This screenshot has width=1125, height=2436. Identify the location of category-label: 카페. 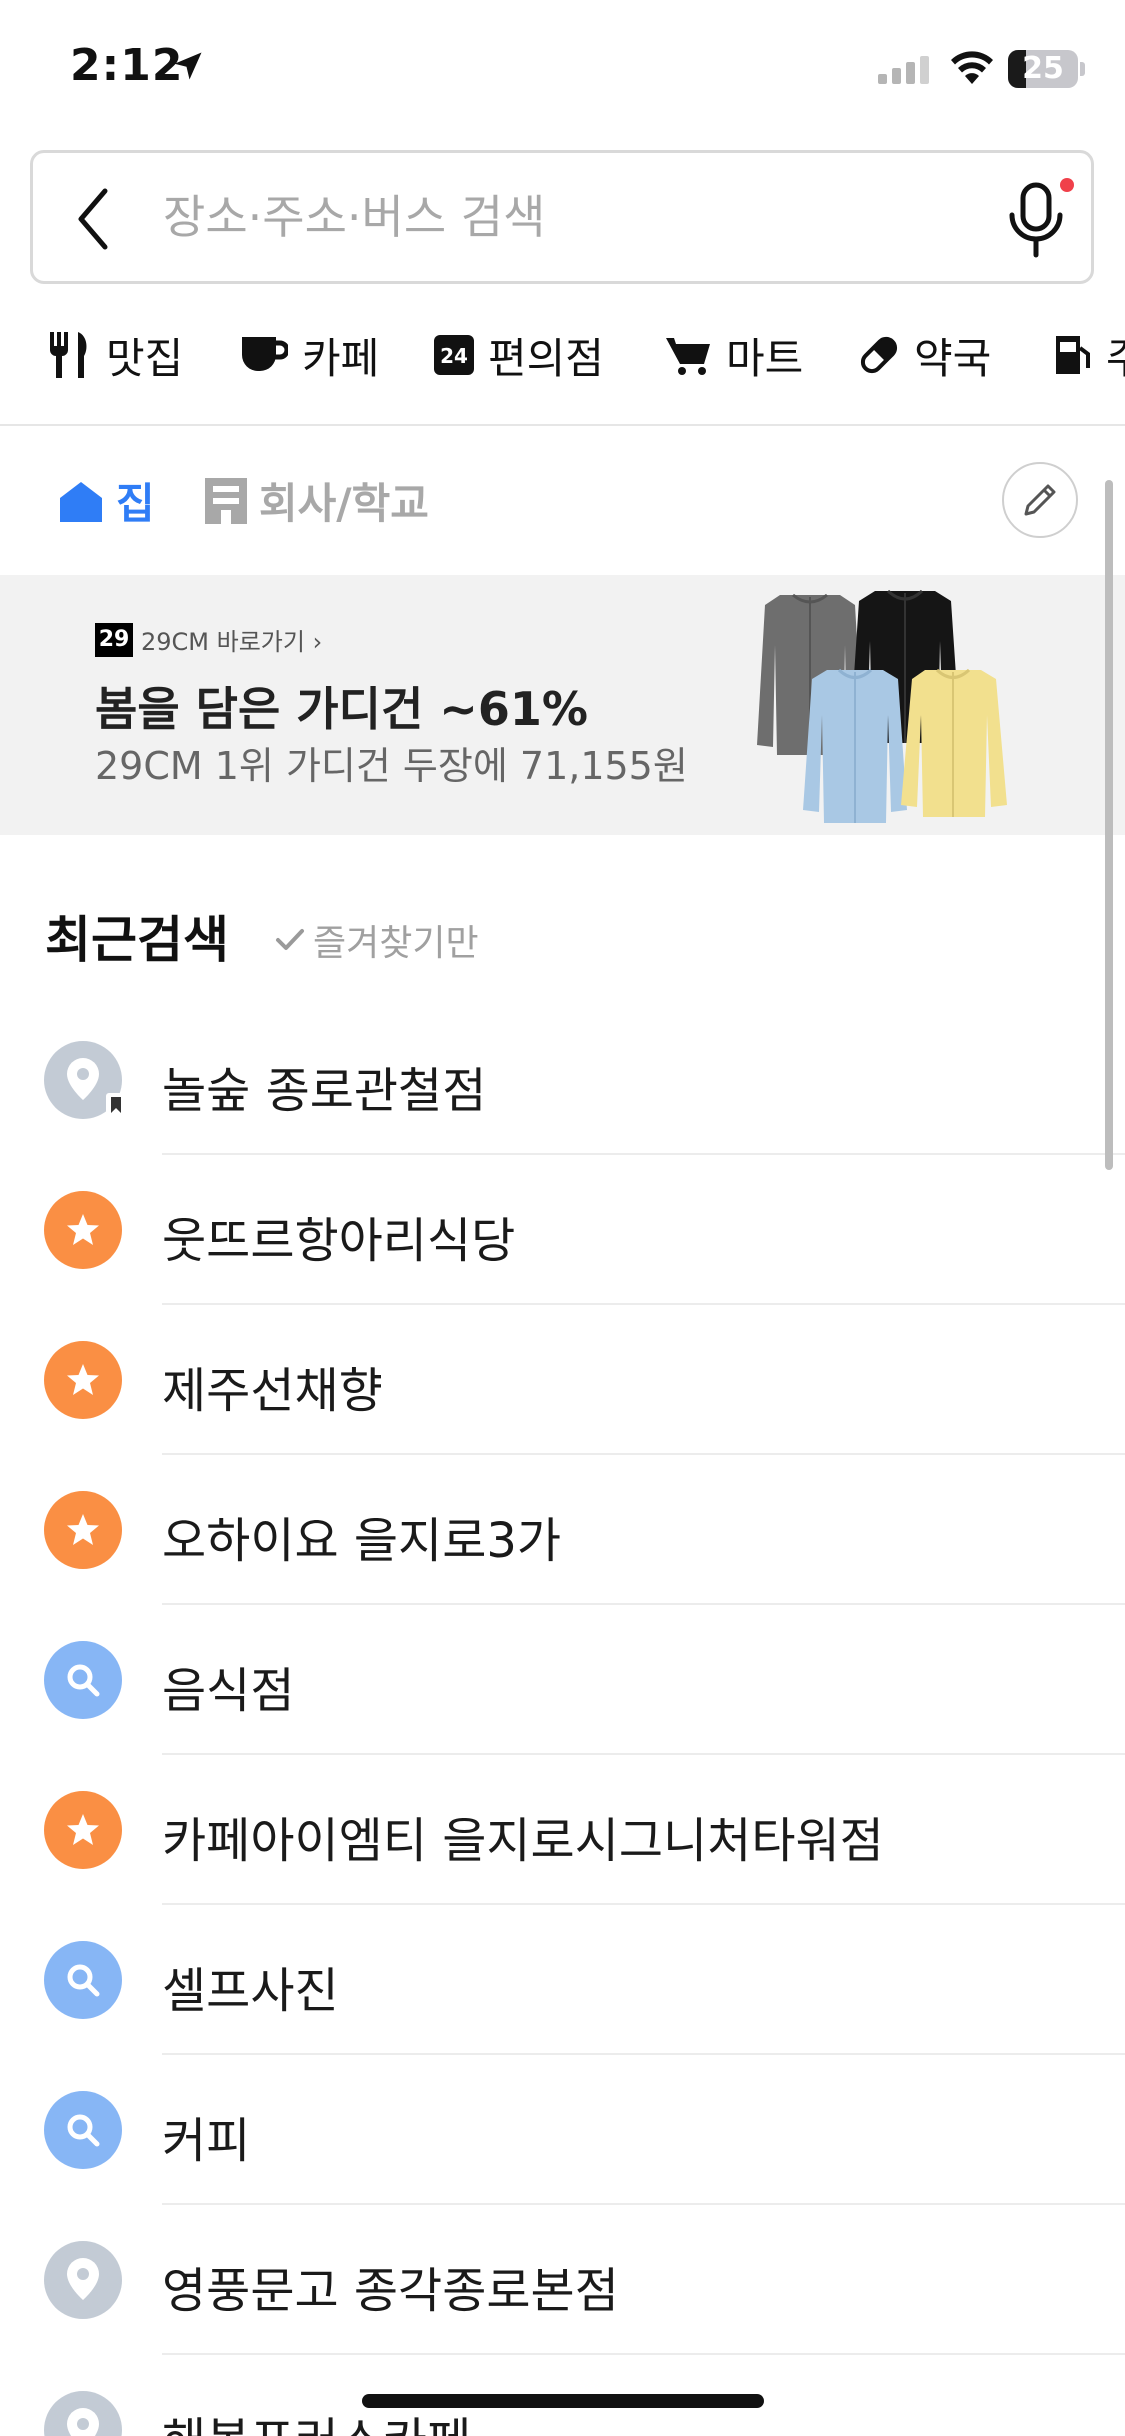
(341, 358).